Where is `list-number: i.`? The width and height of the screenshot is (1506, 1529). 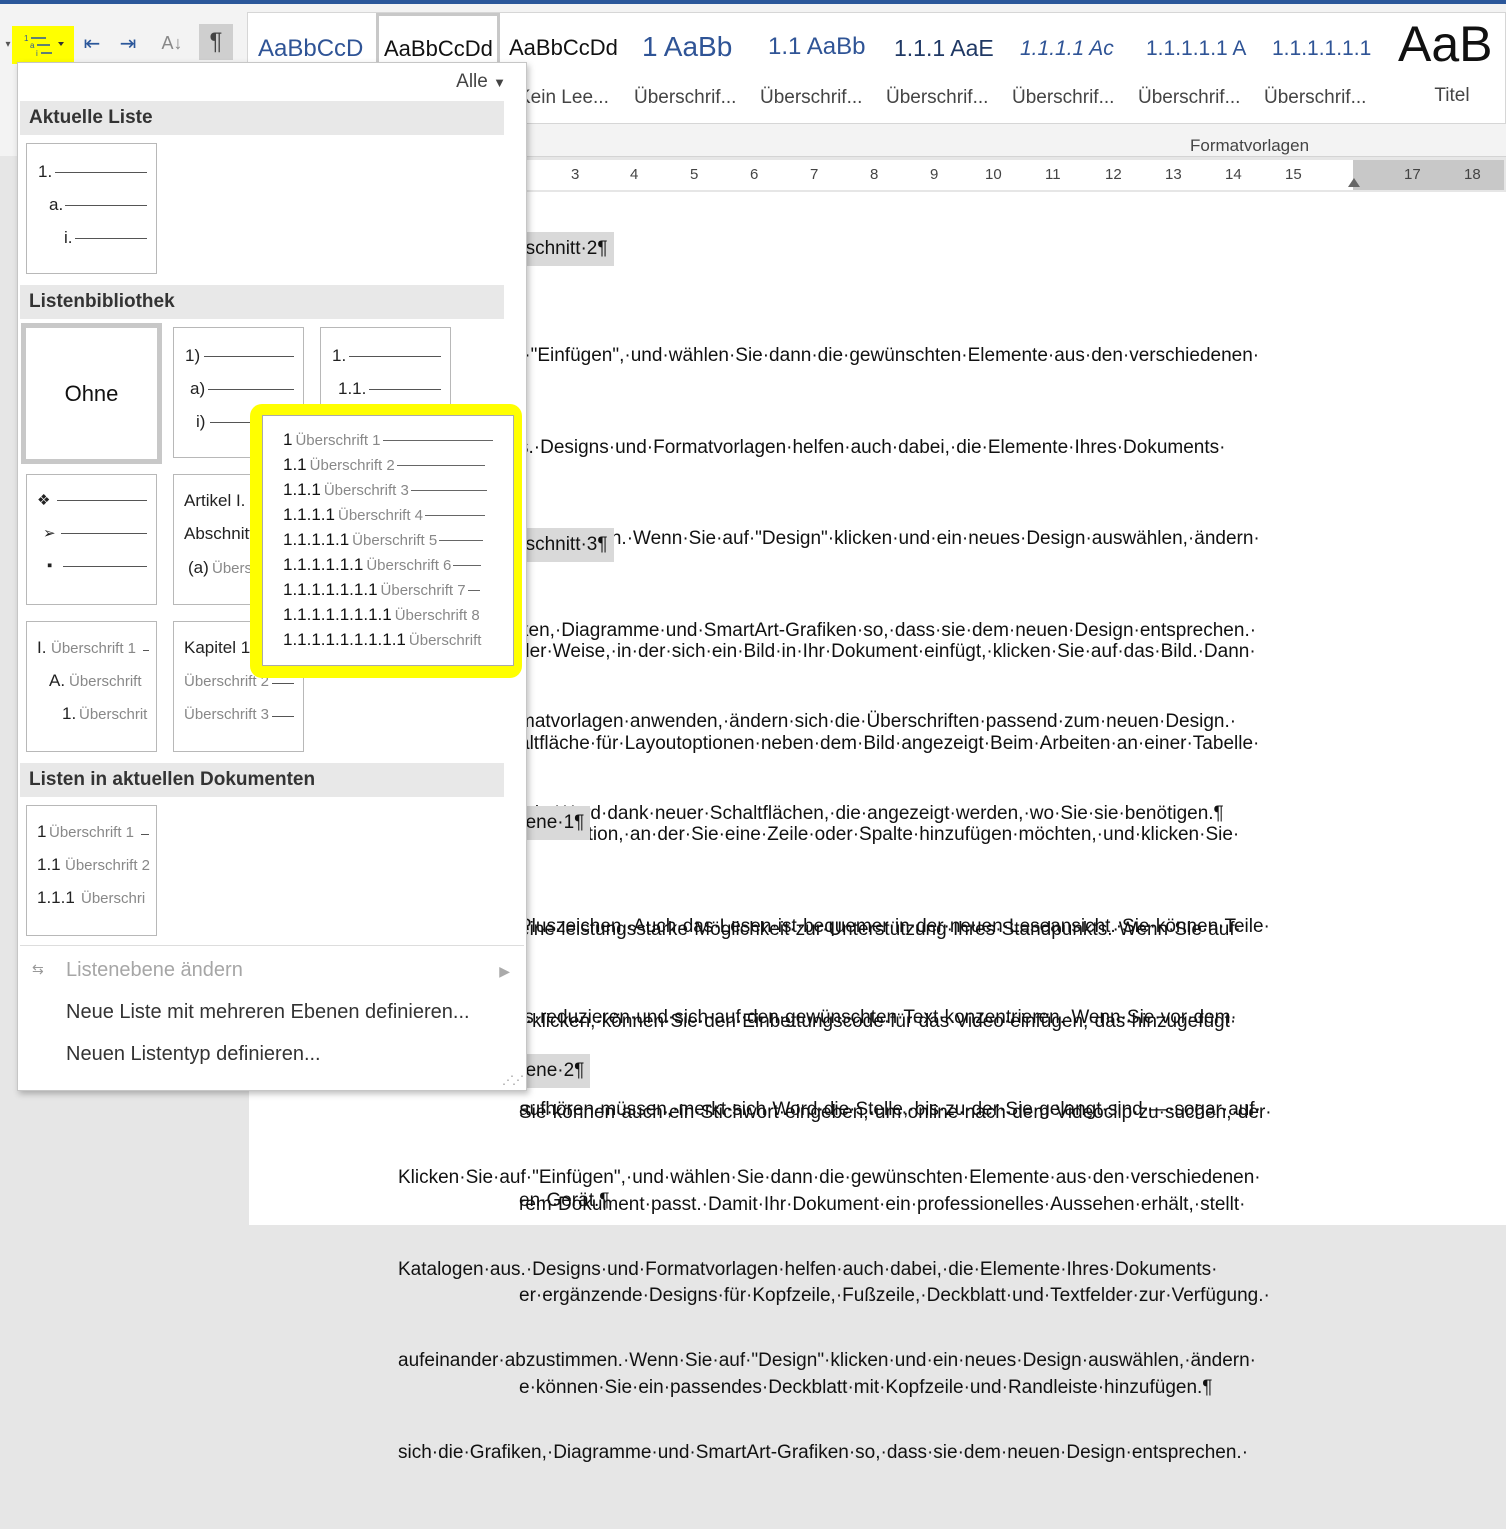
list-number: i. is located at coordinates (68, 237).